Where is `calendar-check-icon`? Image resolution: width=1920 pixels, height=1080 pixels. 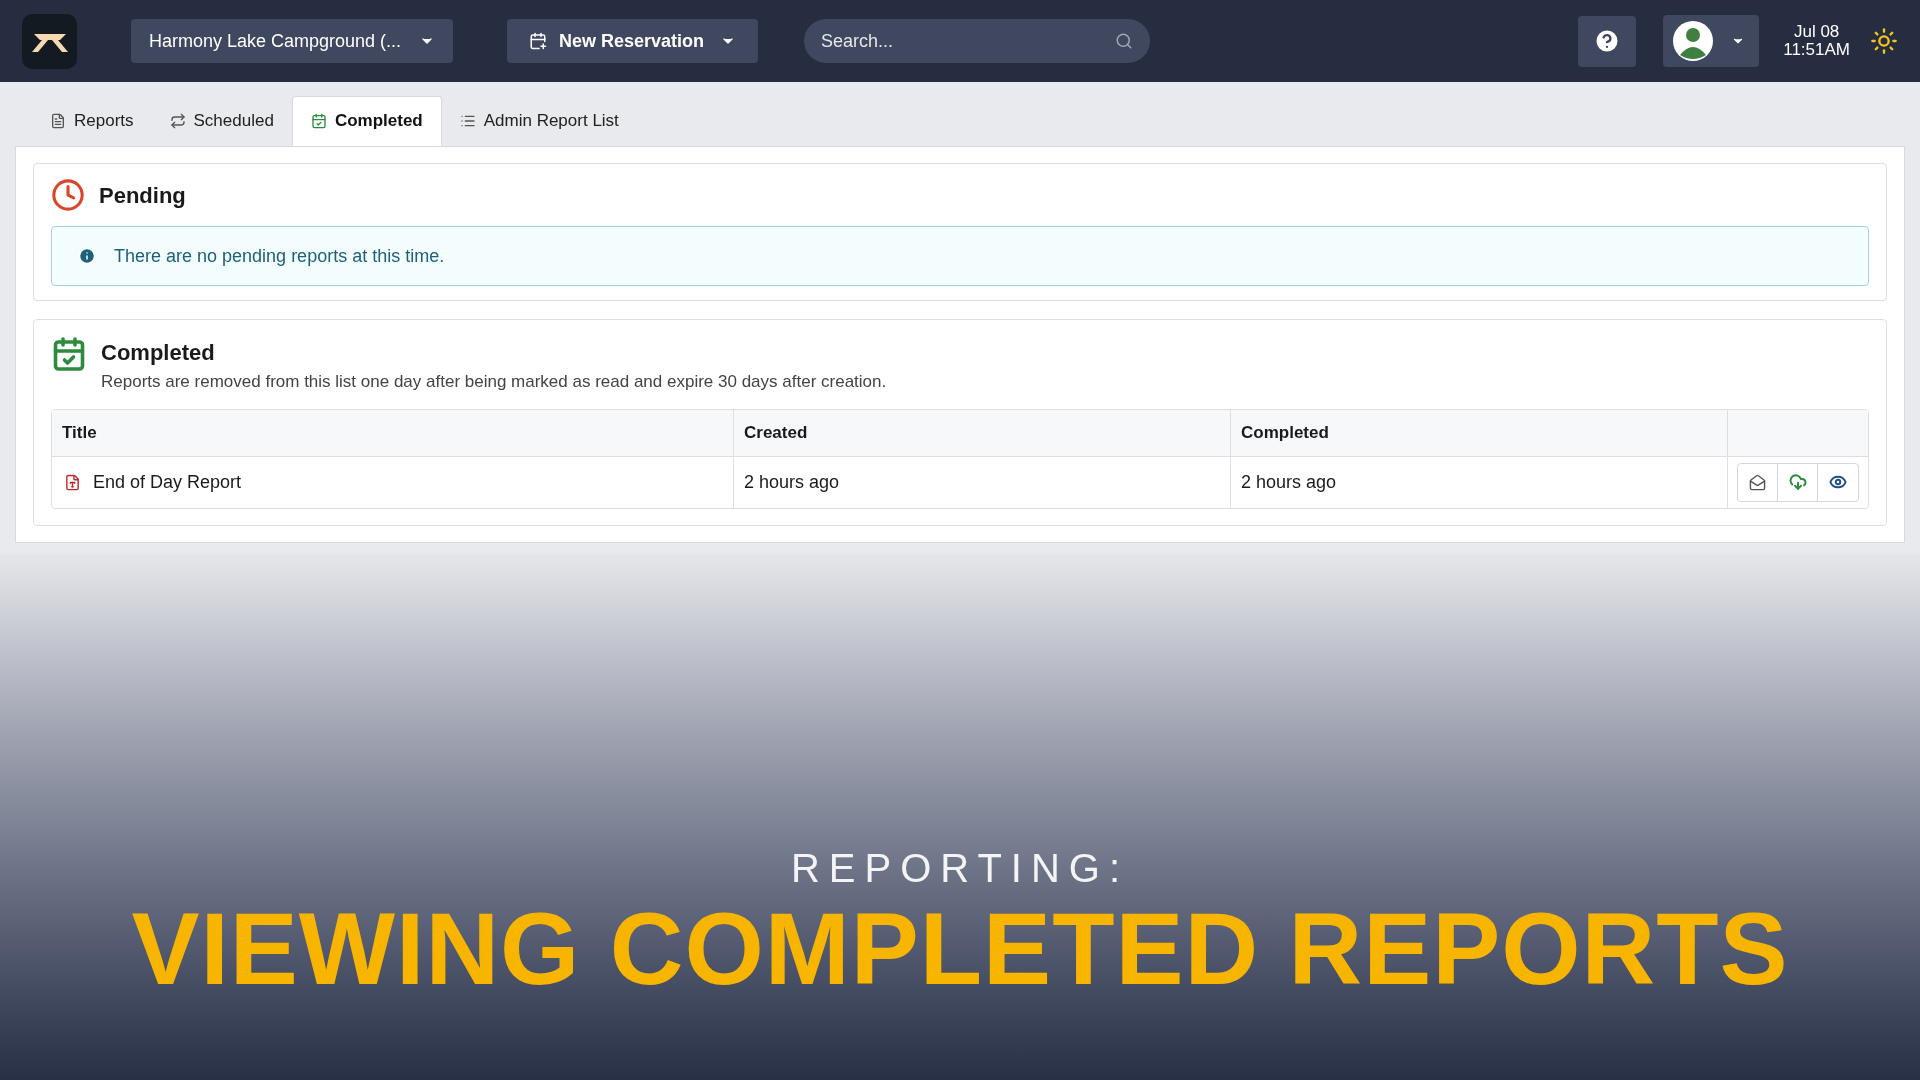 calendar-check-icon is located at coordinates (69, 354).